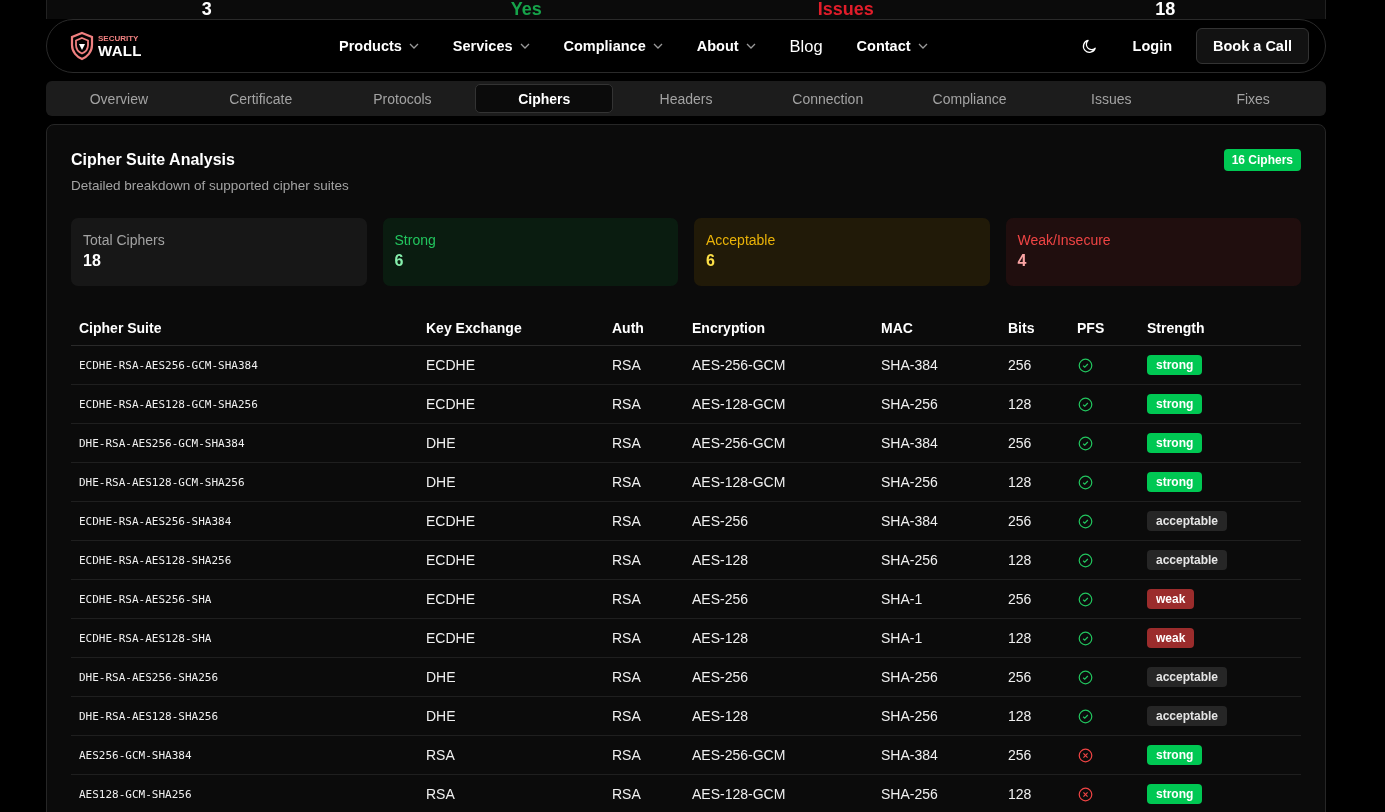 This screenshot has width=1385, height=812. Describe the element at coordinates (845, 9) in the screenshot. I see `summary-value: Issues` at that location.